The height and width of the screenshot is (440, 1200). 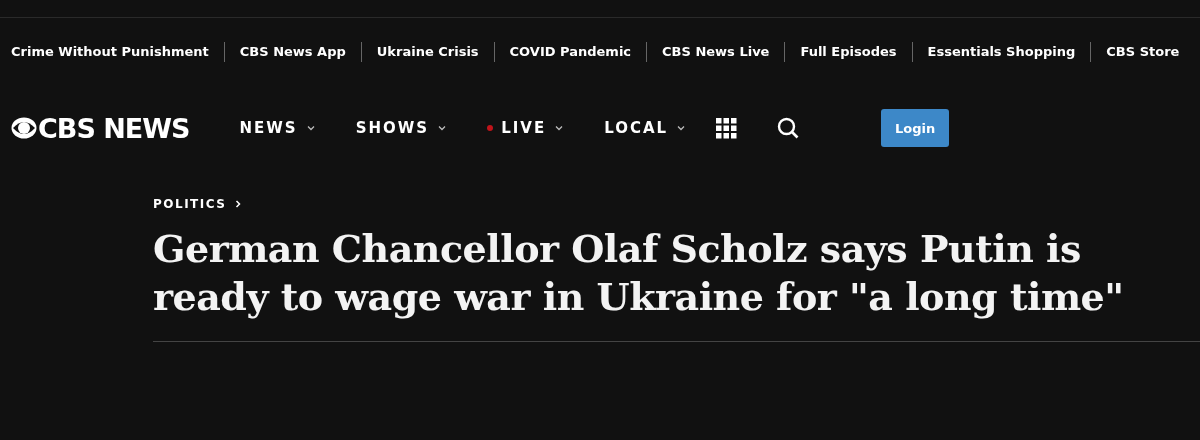 What do you see at coordinates (1001, 52) in the screenshot?
I see `topic-link: Essentials Shopping` at bounding box center [1001, 52].